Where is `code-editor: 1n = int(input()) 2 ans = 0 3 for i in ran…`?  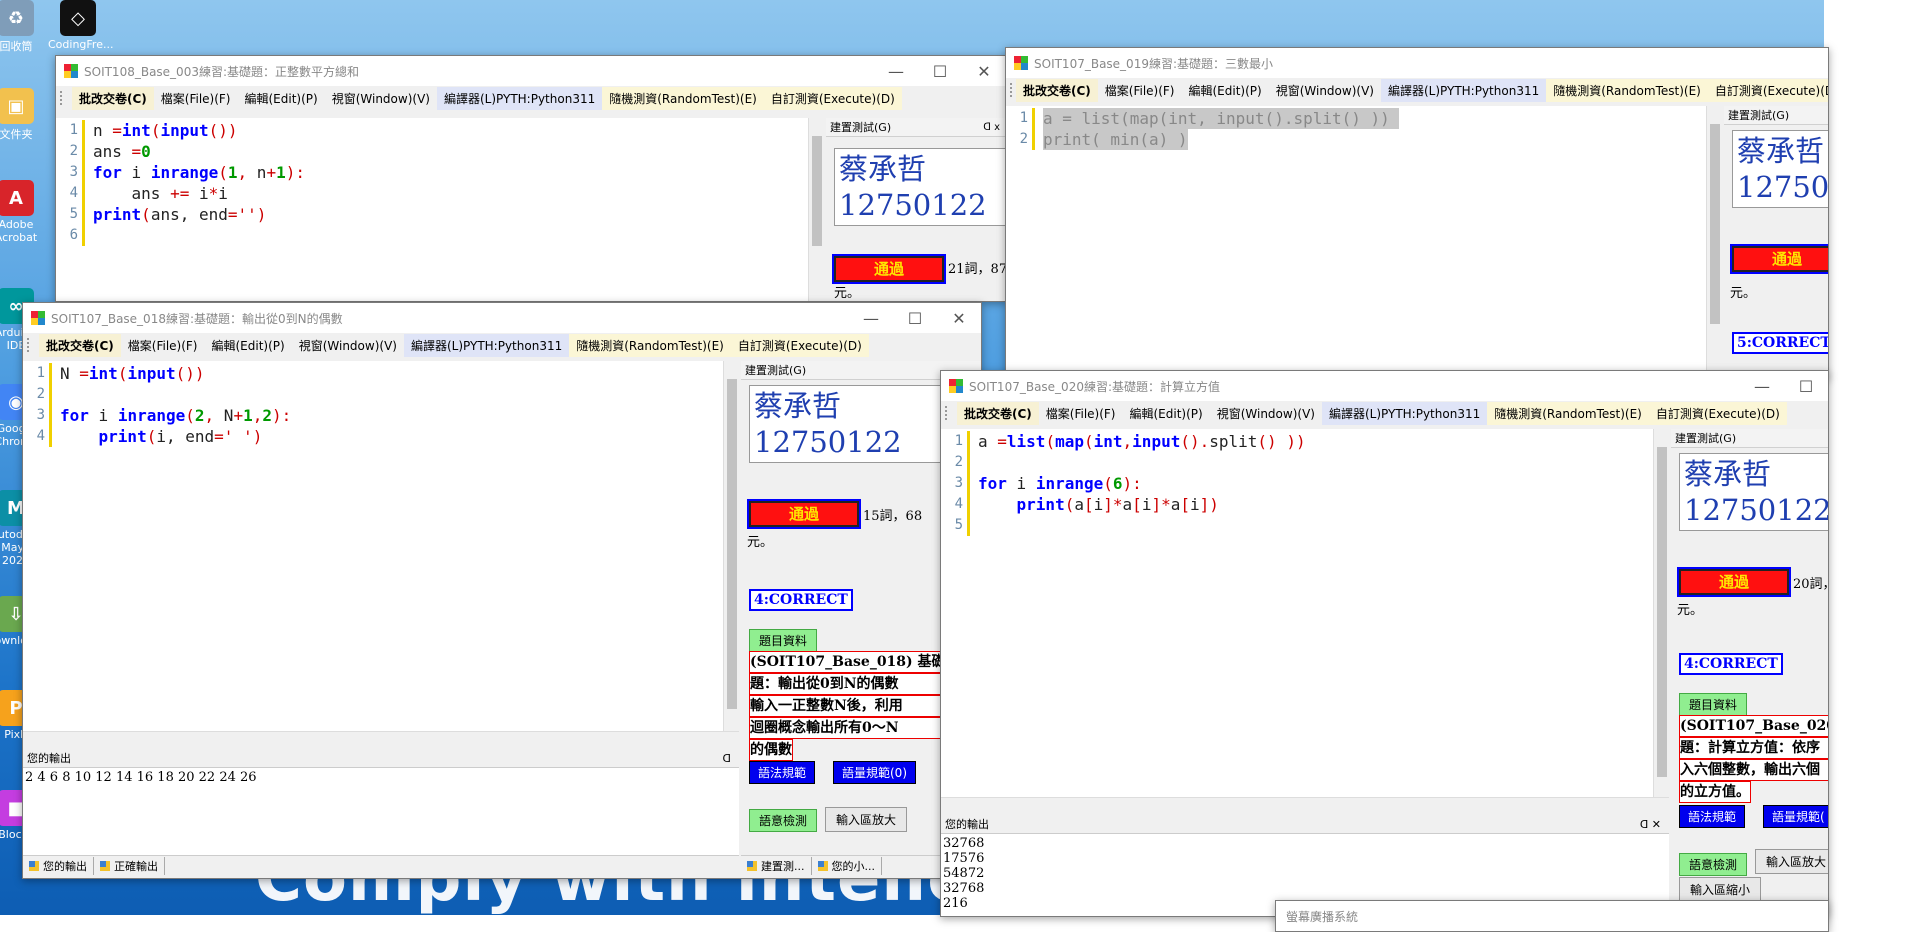 code-editor: 1n = int(input()) 2 ans = 0 3 for i in ran… is located at coordinates (432, 209).